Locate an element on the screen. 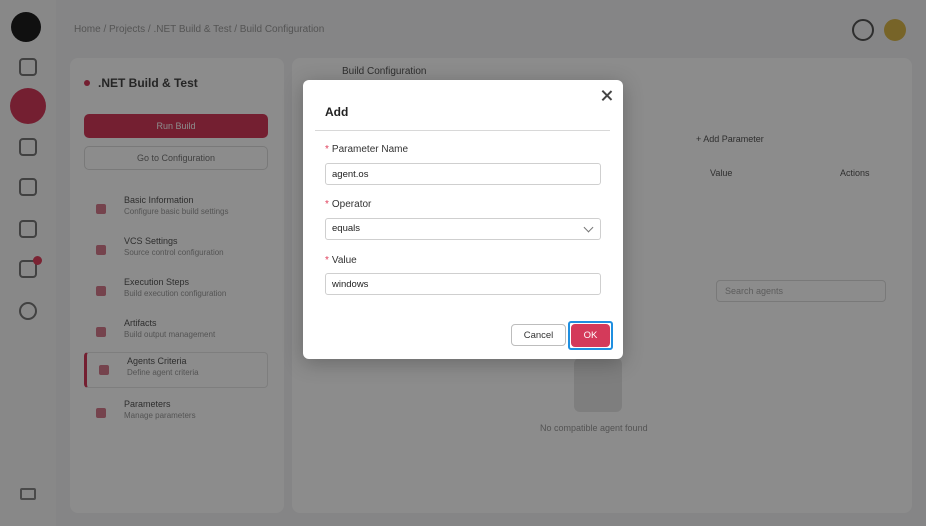  ok-button: OK is located at coordinates (590, 335).